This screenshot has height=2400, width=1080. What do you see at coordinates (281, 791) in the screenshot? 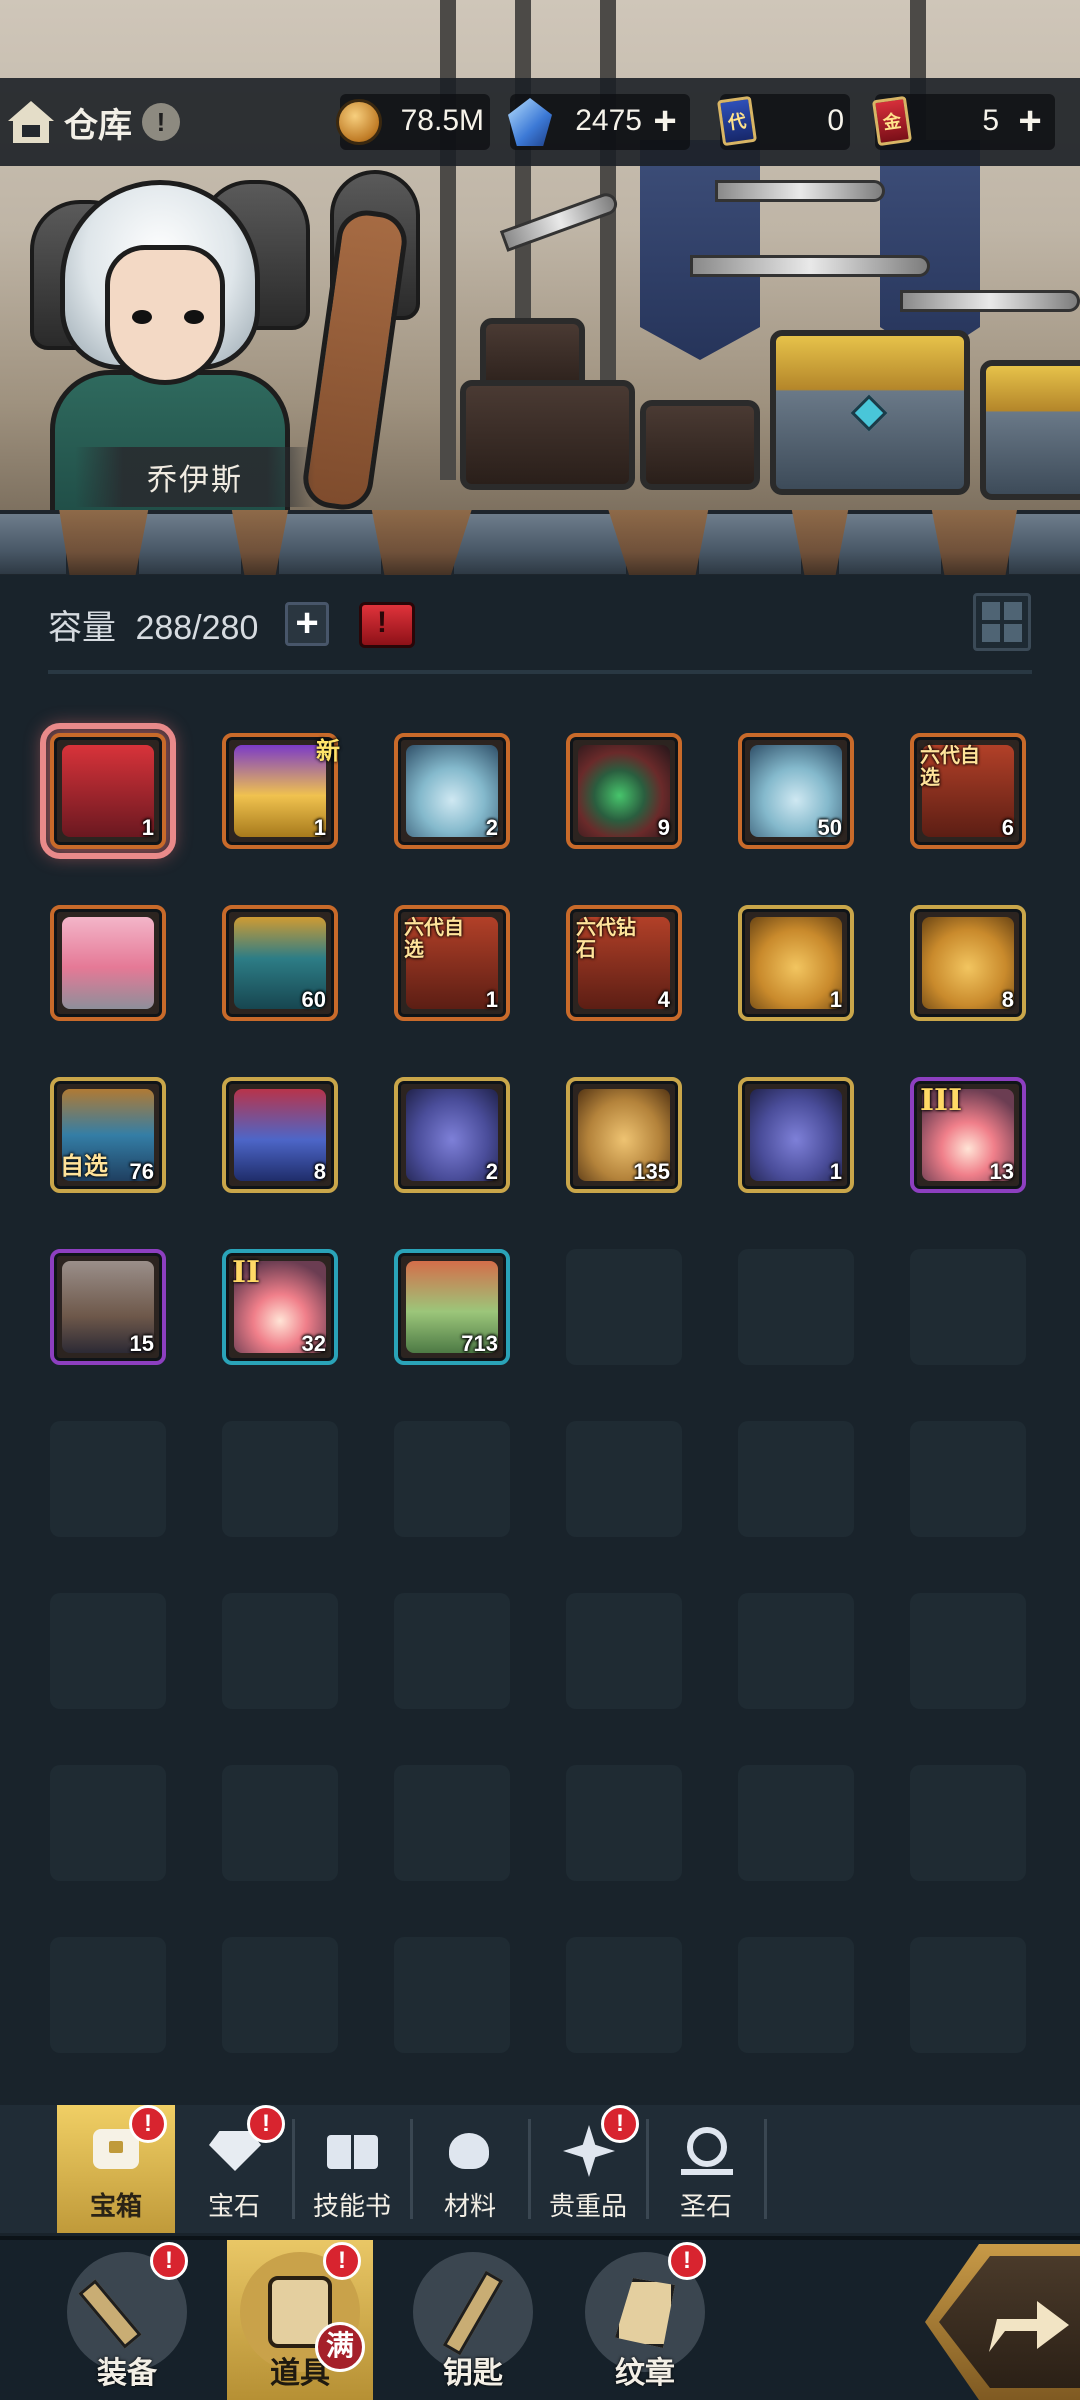
I see `item-slot-gold-chest: 新1` at bounding box center [281, 791].